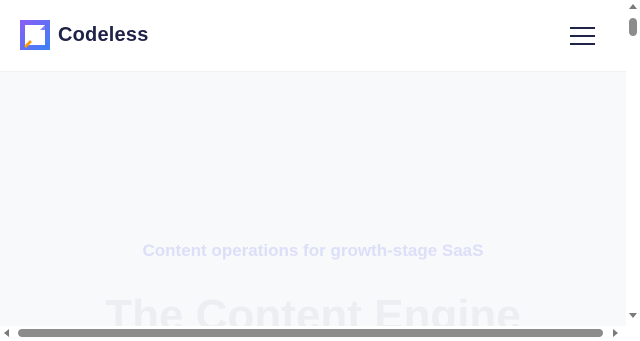  I want to click on hamburger-menu-icon, so click(582, 28).